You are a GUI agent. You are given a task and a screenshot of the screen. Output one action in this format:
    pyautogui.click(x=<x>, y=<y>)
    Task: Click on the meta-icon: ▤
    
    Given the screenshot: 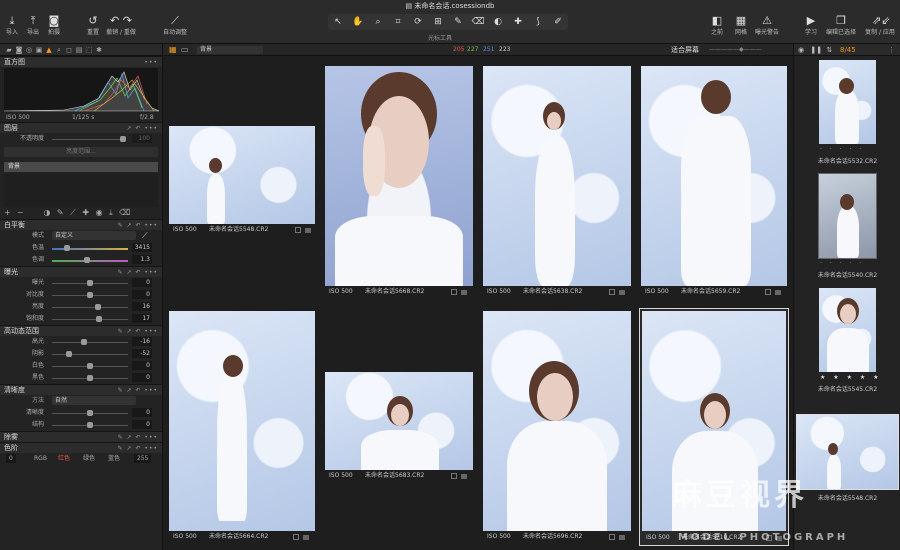 What is the action you would take?
    pyautogui.click(x=79, y=50)
    